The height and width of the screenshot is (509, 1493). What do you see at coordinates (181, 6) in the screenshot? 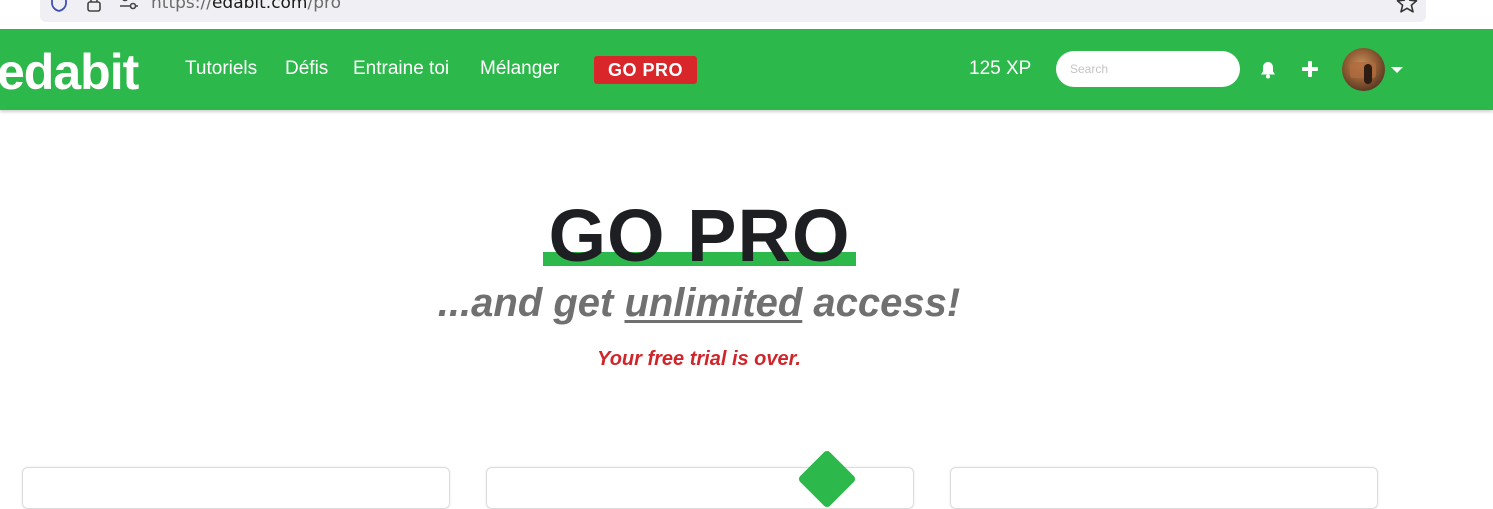
I see `url-prefix: https://` at bounding box center [181, 6].